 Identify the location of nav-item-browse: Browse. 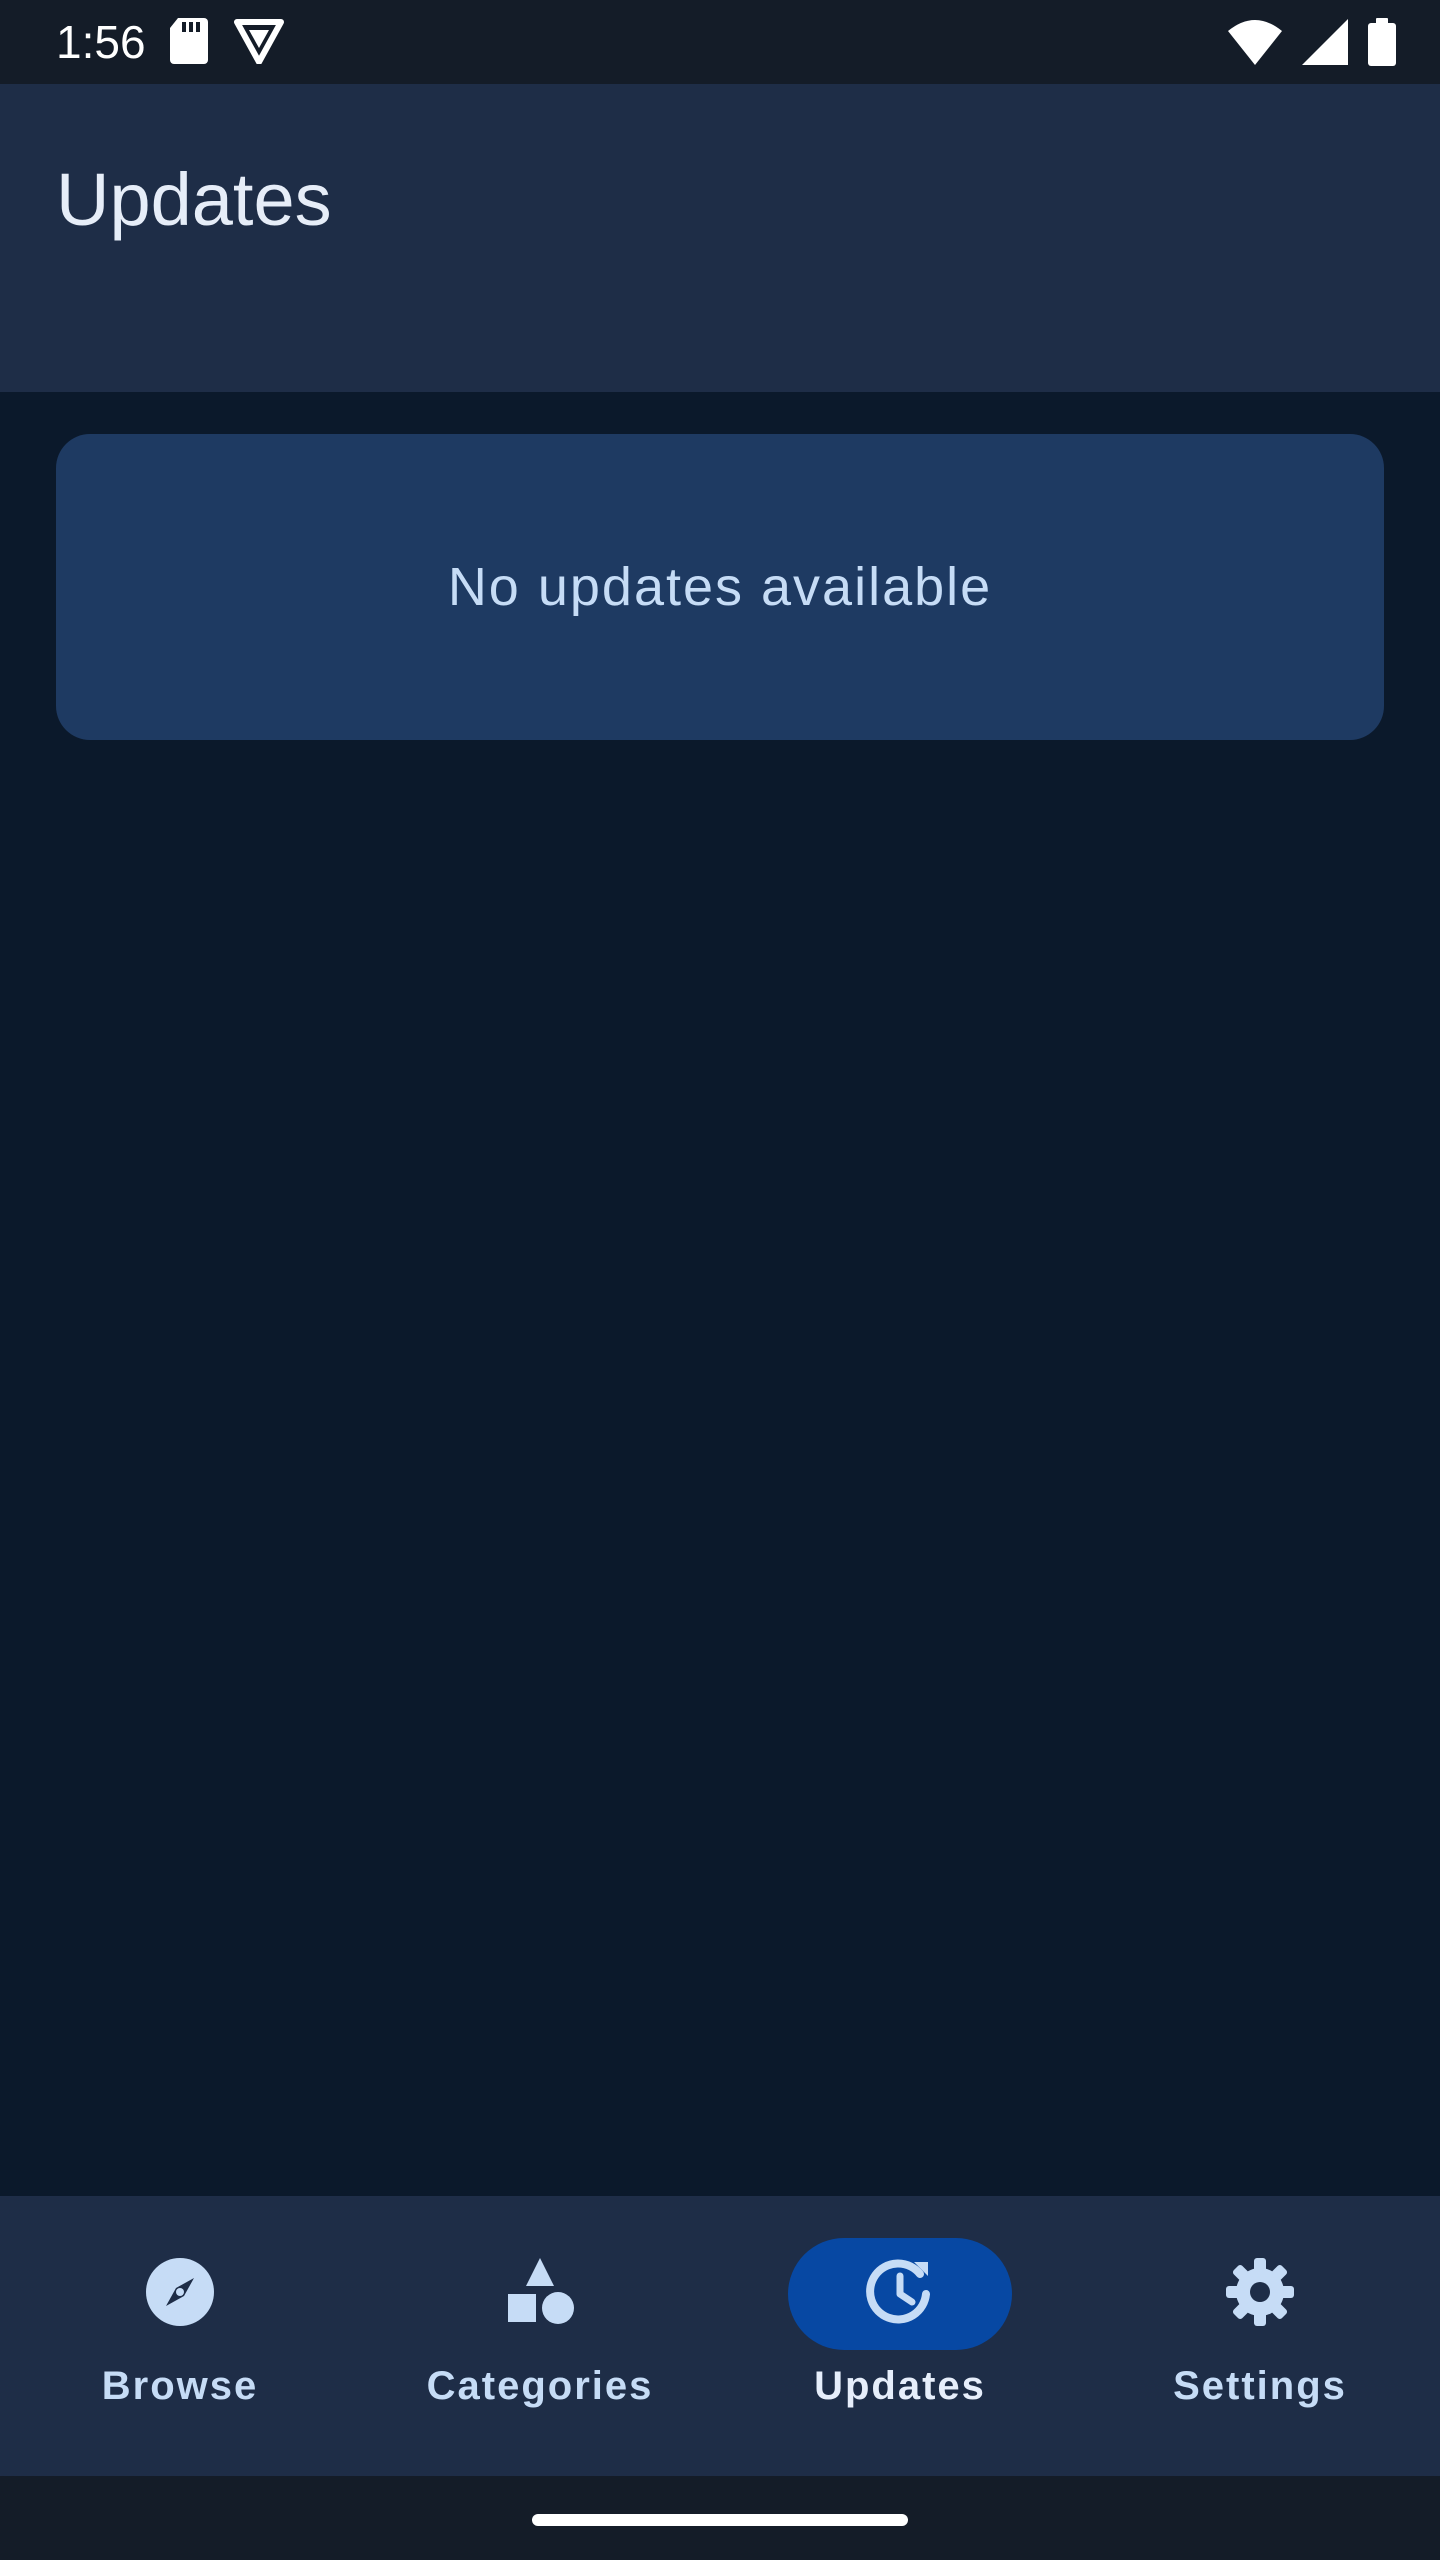
(180, 2336).